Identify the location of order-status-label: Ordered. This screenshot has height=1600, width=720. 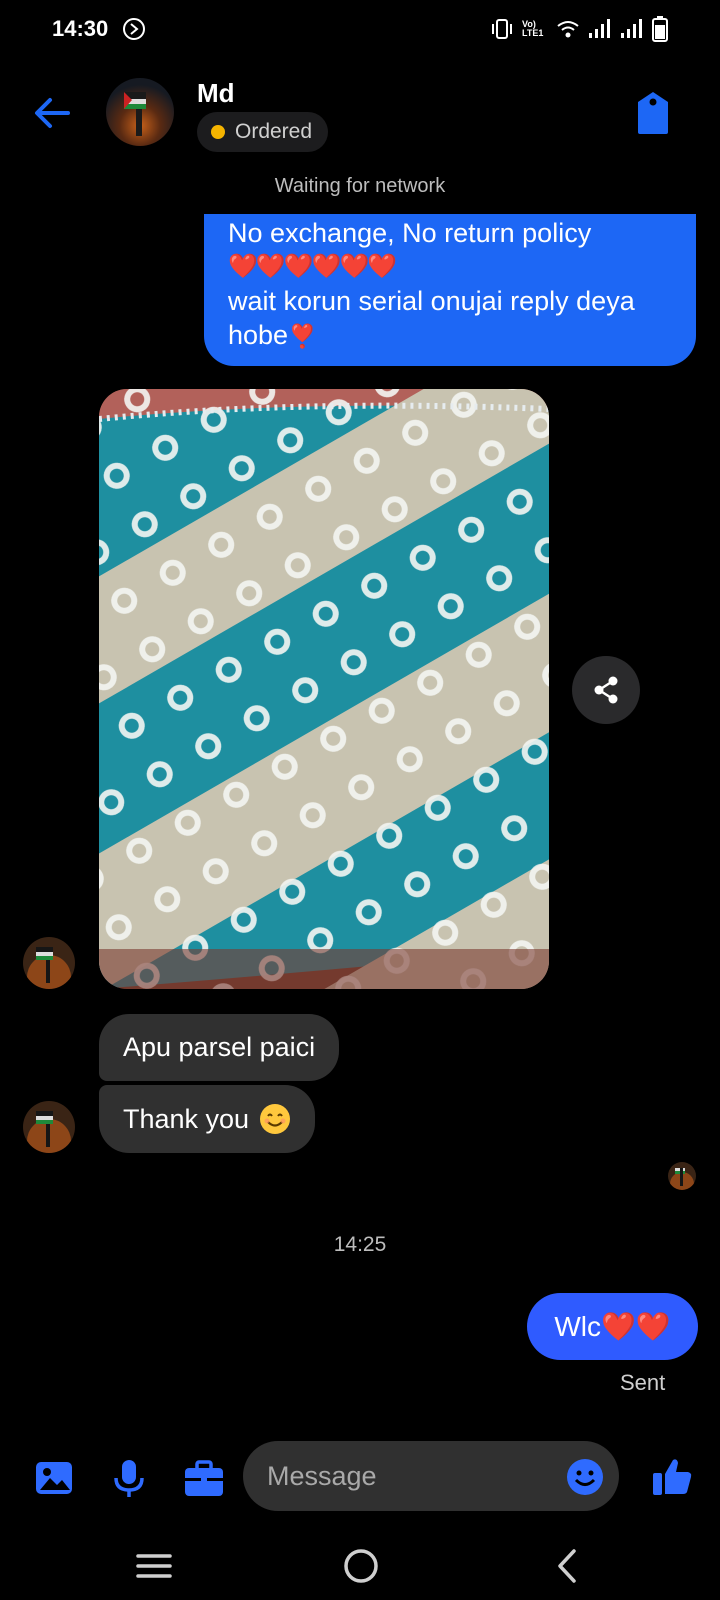
(274, 131).